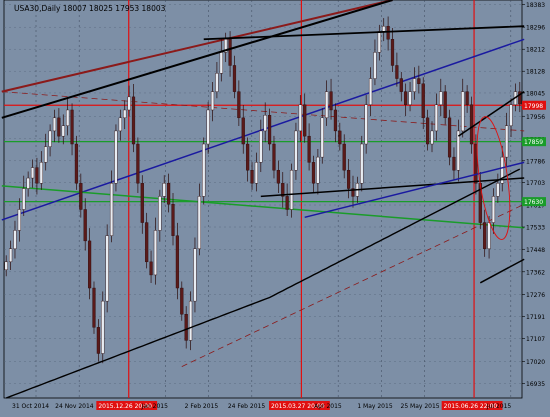  Describe the element at coordinates (535, 161) in the screenshot. I see `y-tick-label: 17786` at that location.